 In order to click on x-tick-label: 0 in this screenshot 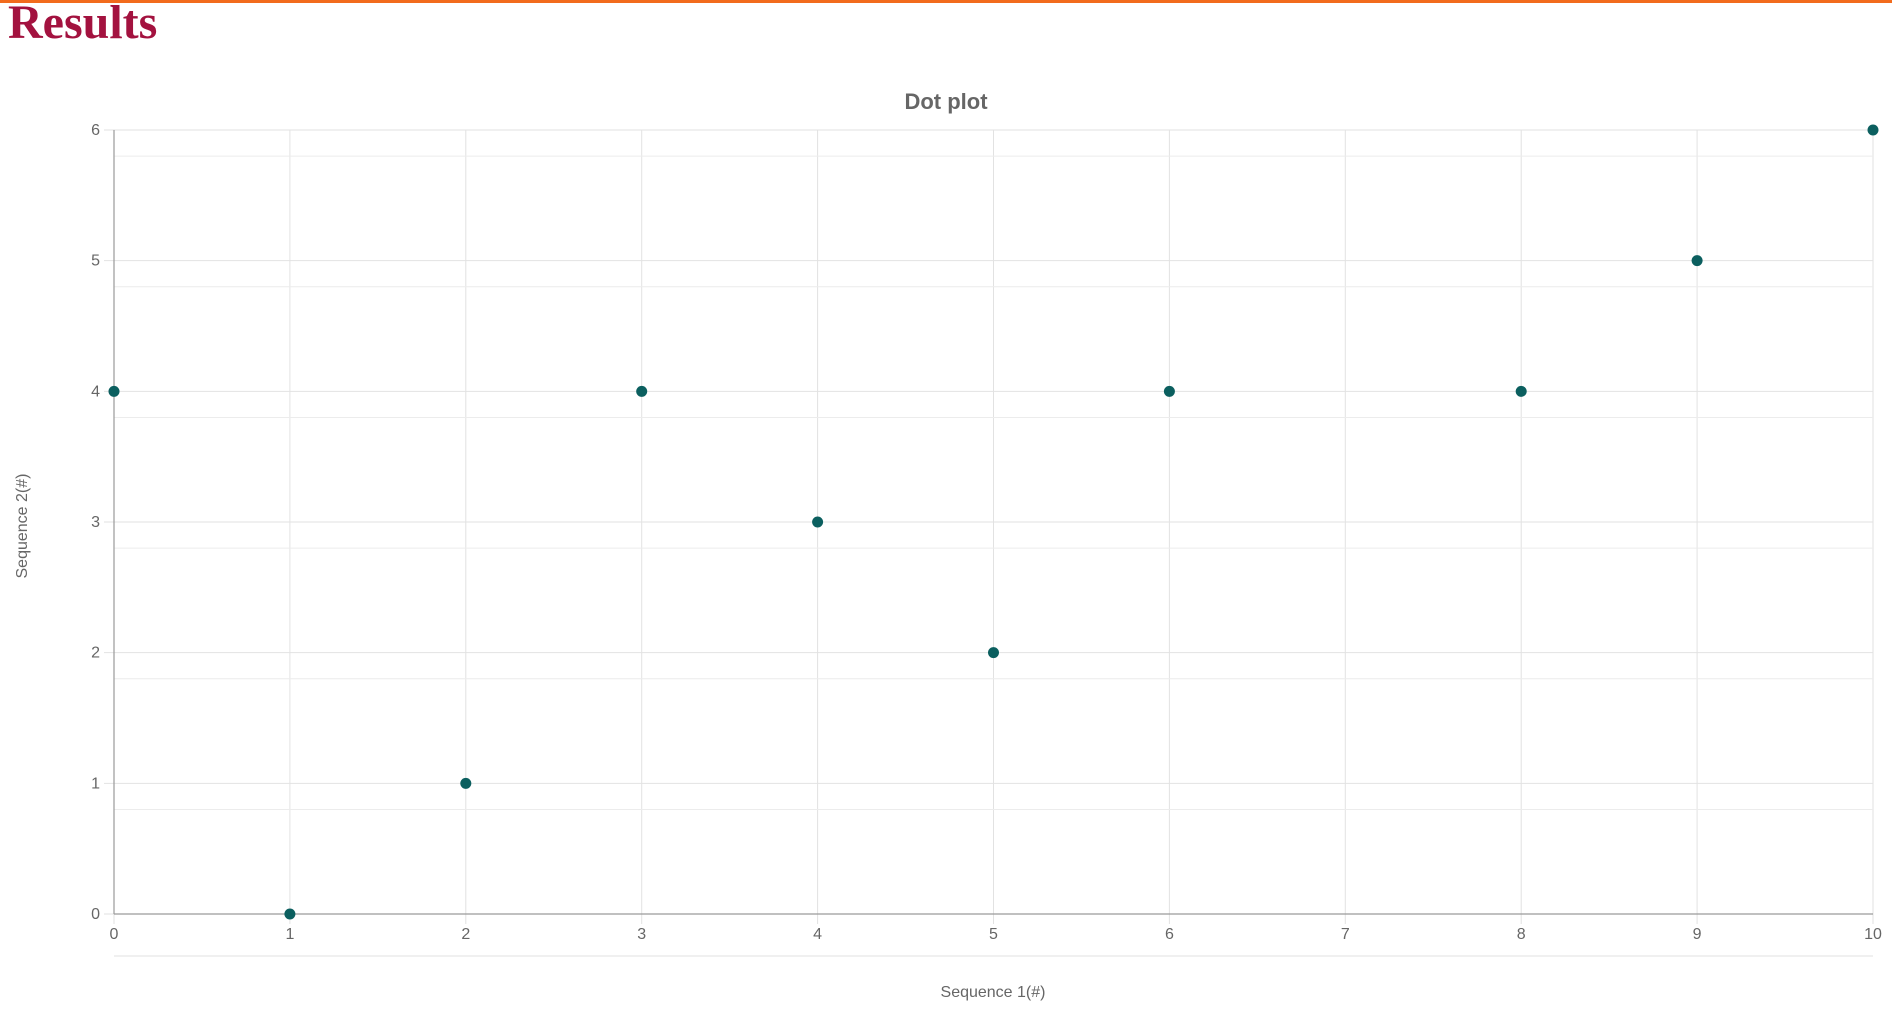, I will do `click(114, 934)`.